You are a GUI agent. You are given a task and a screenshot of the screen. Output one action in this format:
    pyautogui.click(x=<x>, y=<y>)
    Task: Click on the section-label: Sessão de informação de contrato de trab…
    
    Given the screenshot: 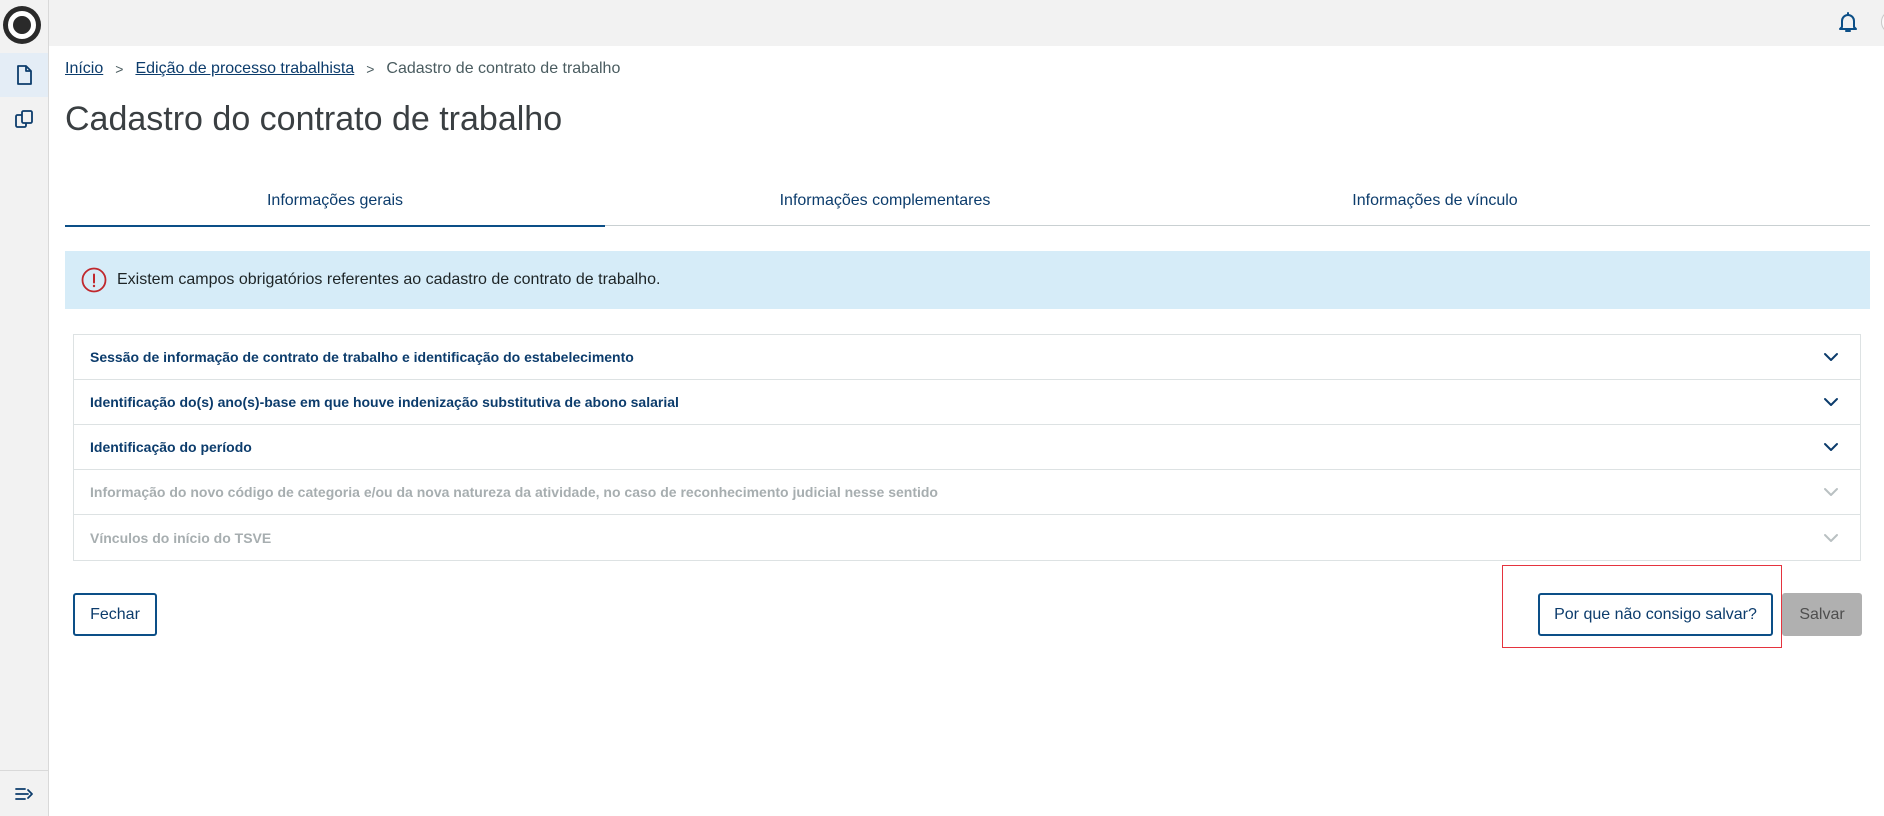 What is the action you would take?
    pyautogui.click(x=362, y=357)
    